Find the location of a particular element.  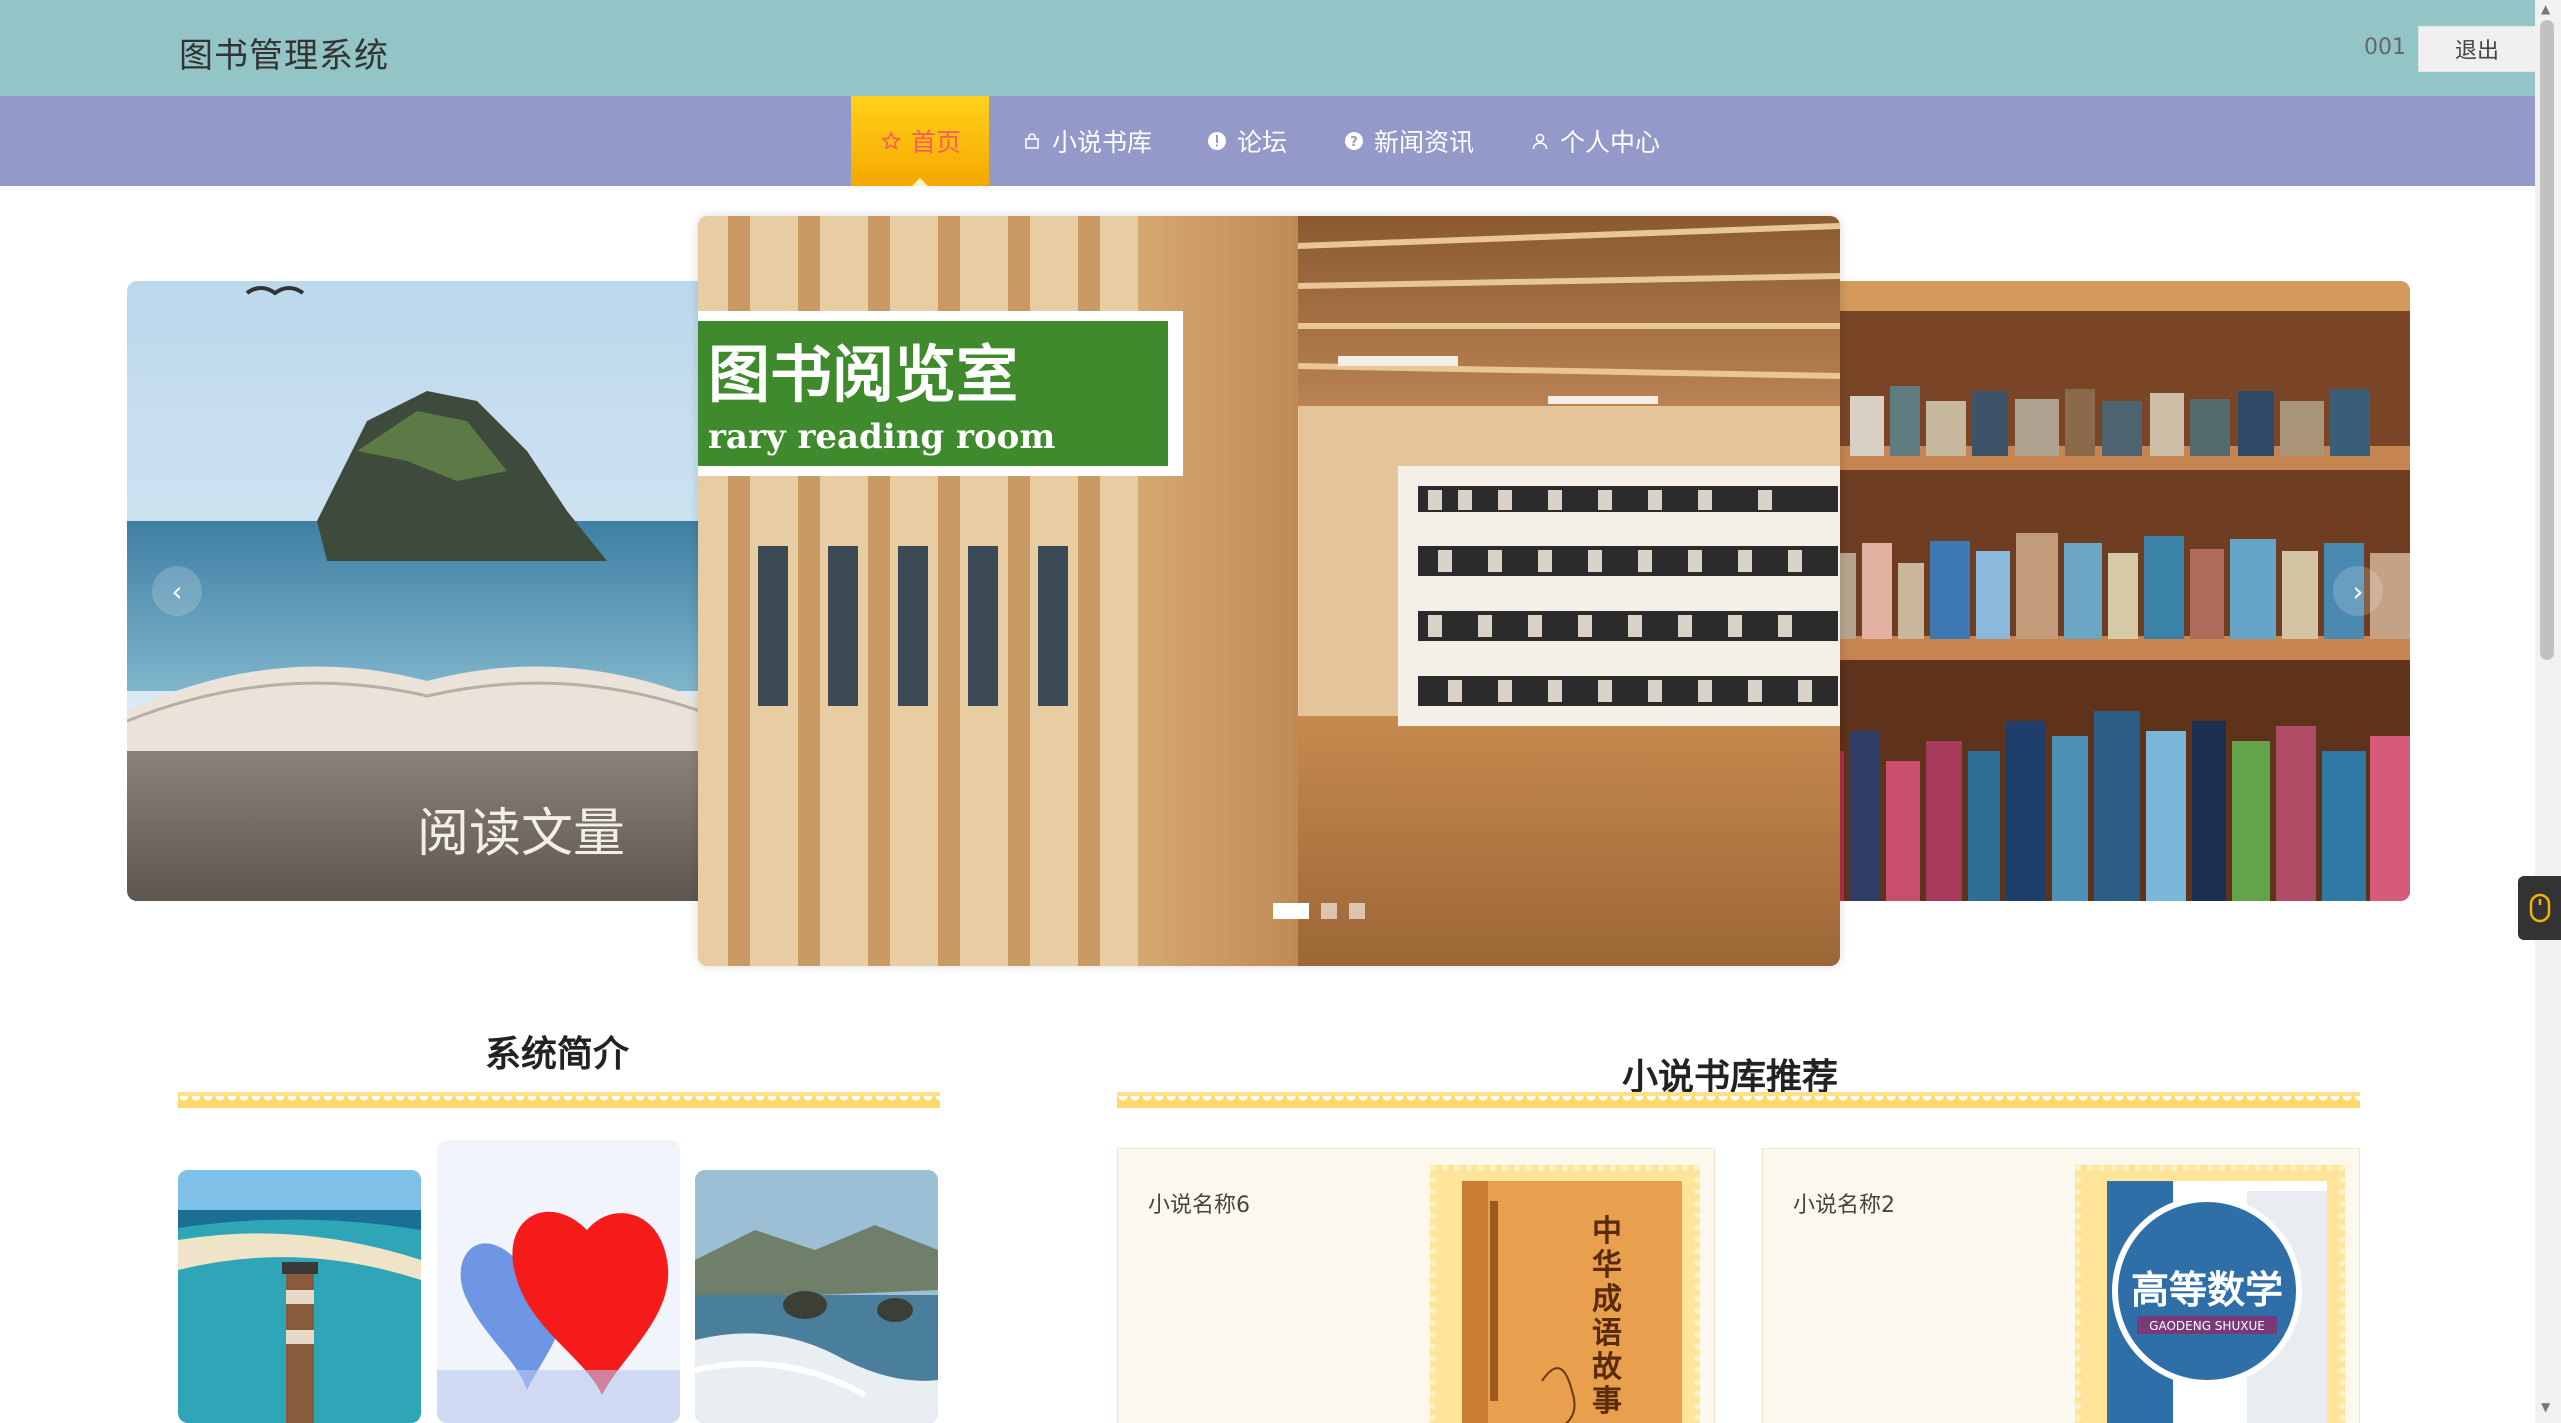

reading-room-sign-en: rary reading room is located at coordinates (881, 437).